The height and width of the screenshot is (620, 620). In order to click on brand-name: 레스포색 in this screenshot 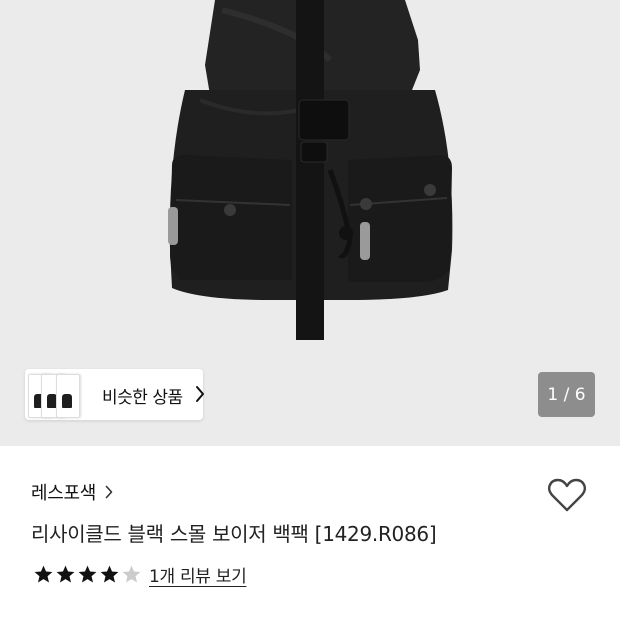, I will do `click(64, 493)`.